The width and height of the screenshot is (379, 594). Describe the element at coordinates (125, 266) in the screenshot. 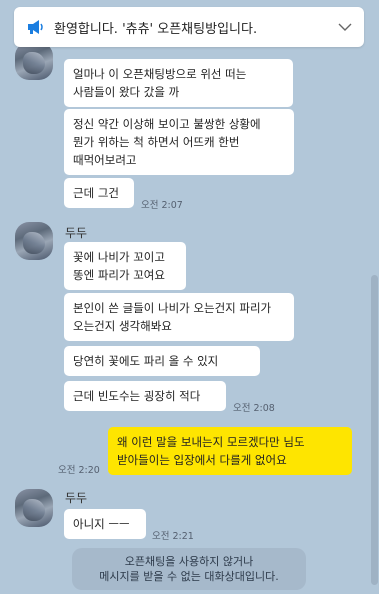

I see `message-bubble: 꽃에 나비가 꼬이고 똥엔 파리가 꼬여요` at that location.